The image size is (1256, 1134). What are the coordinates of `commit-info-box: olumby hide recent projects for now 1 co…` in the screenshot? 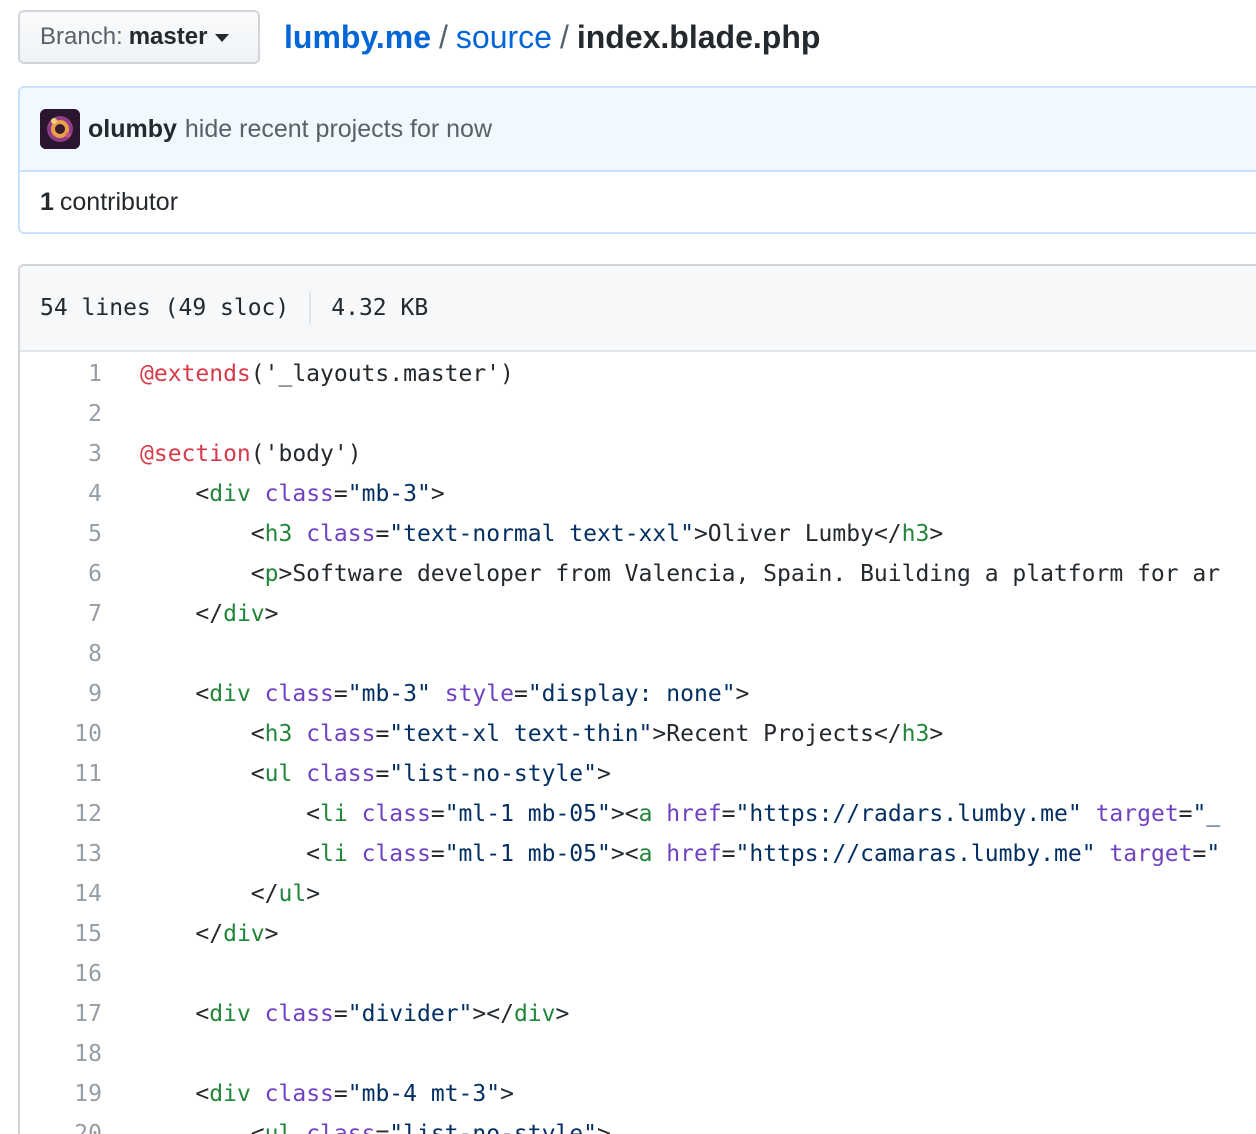 It's located at (637, 160).